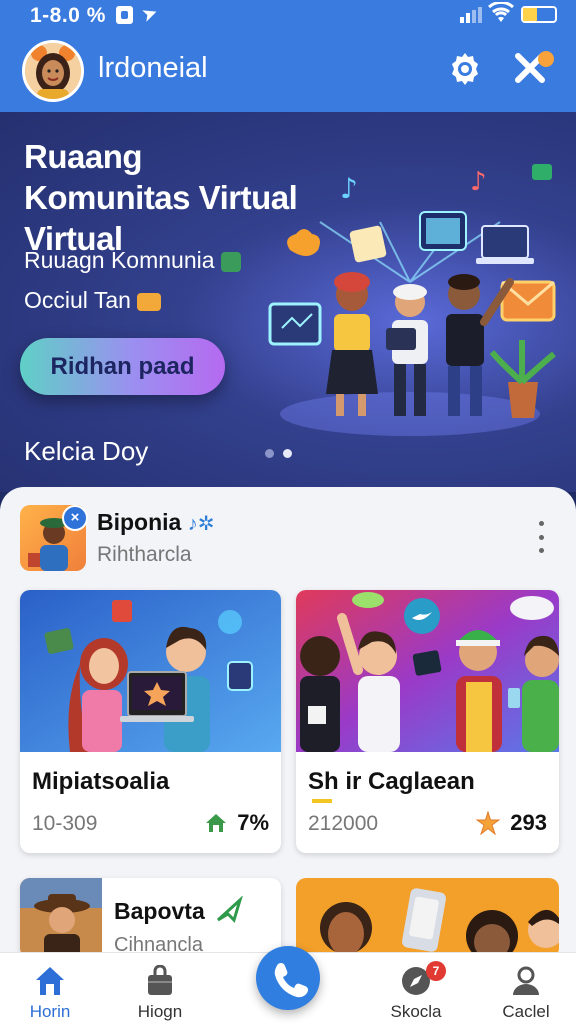 This screenshot has width=576, height=1024. What do you see at coordinates (50, 1011) in the screenshot?
I see `nav-home-label: Horin` at bounding box center [50, 1011].